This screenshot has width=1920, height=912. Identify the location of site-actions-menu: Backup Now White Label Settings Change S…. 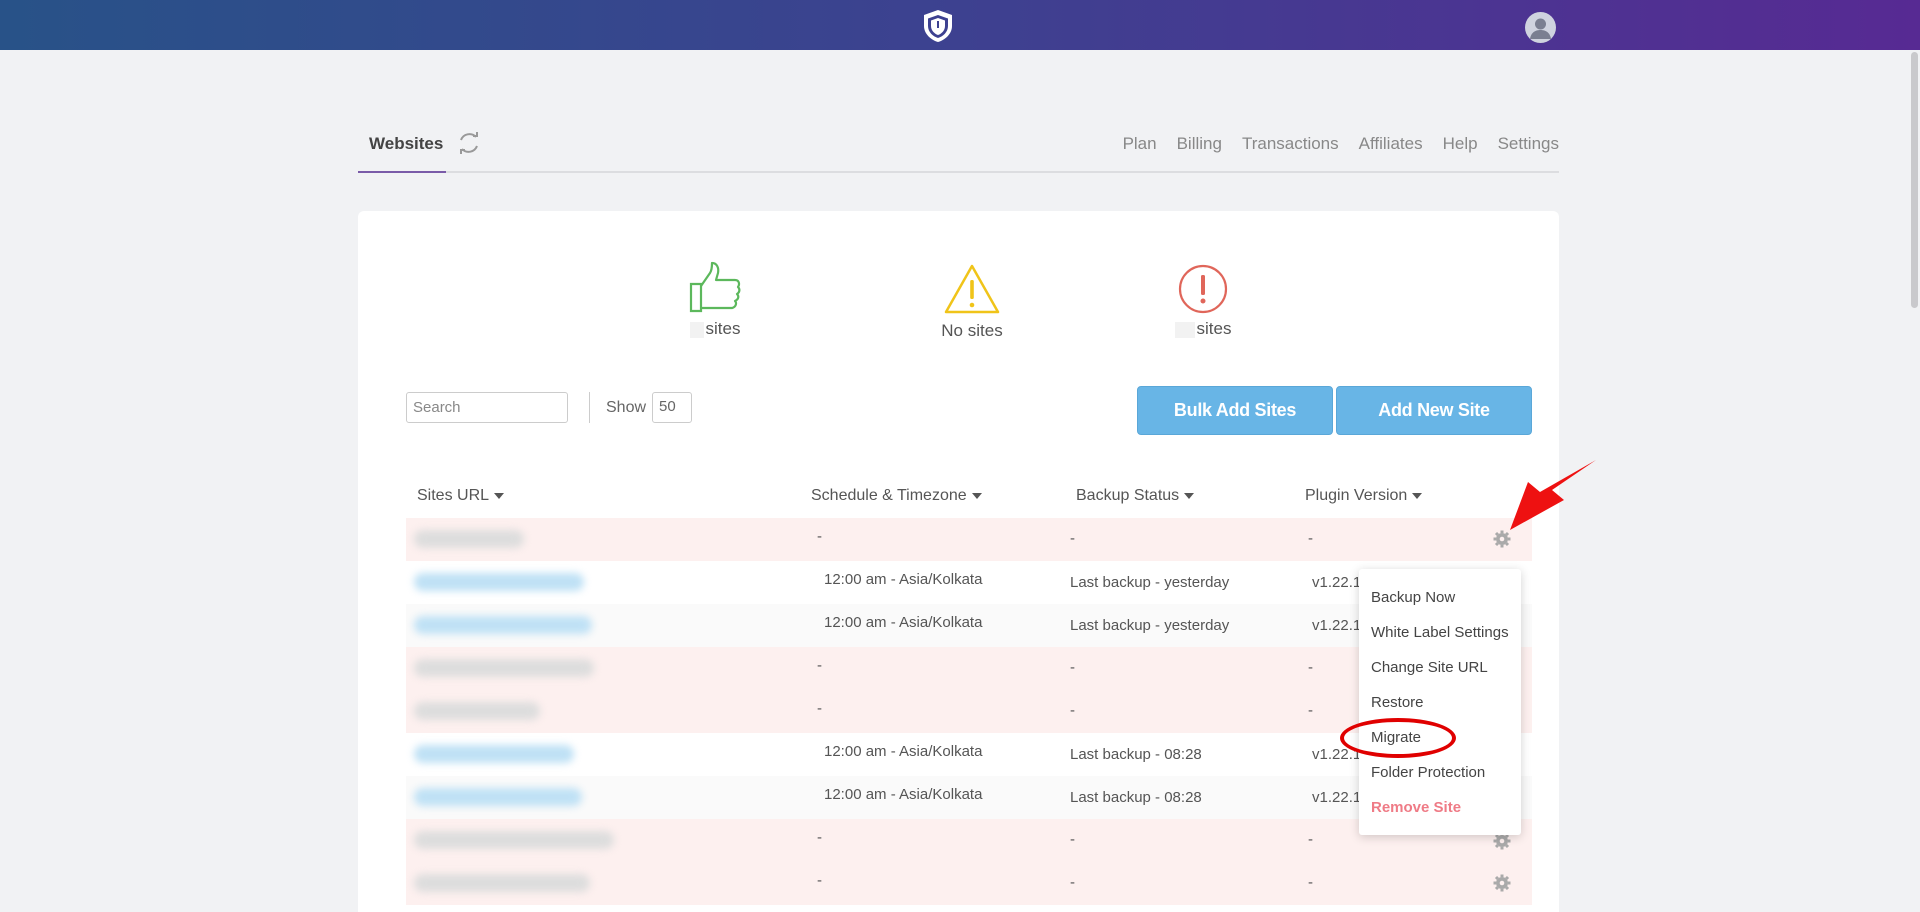
(1440, 702).